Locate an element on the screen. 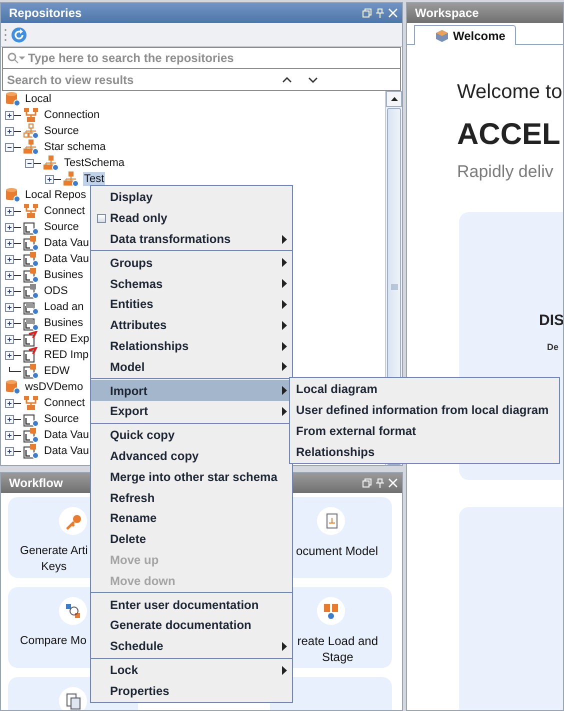  menu-item: Merge into other star schema is located at coordinates (191, 477).